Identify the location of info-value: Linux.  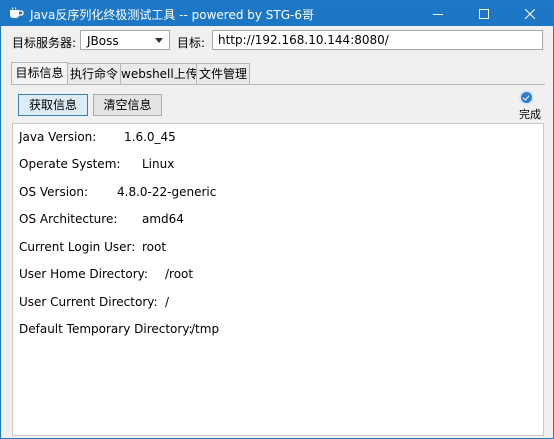
(158, 164).